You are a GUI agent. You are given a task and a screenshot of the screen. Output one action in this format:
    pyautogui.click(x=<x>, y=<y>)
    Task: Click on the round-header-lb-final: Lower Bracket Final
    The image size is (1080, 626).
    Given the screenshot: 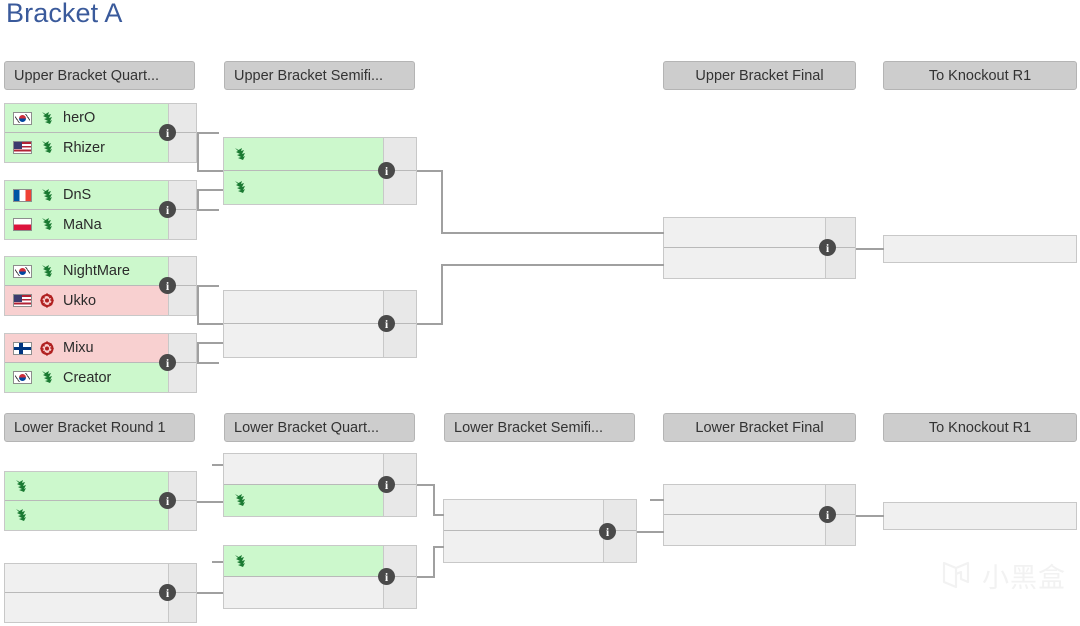 What is the action you would take?
    pyautogui.click(x=759, y=427)
    